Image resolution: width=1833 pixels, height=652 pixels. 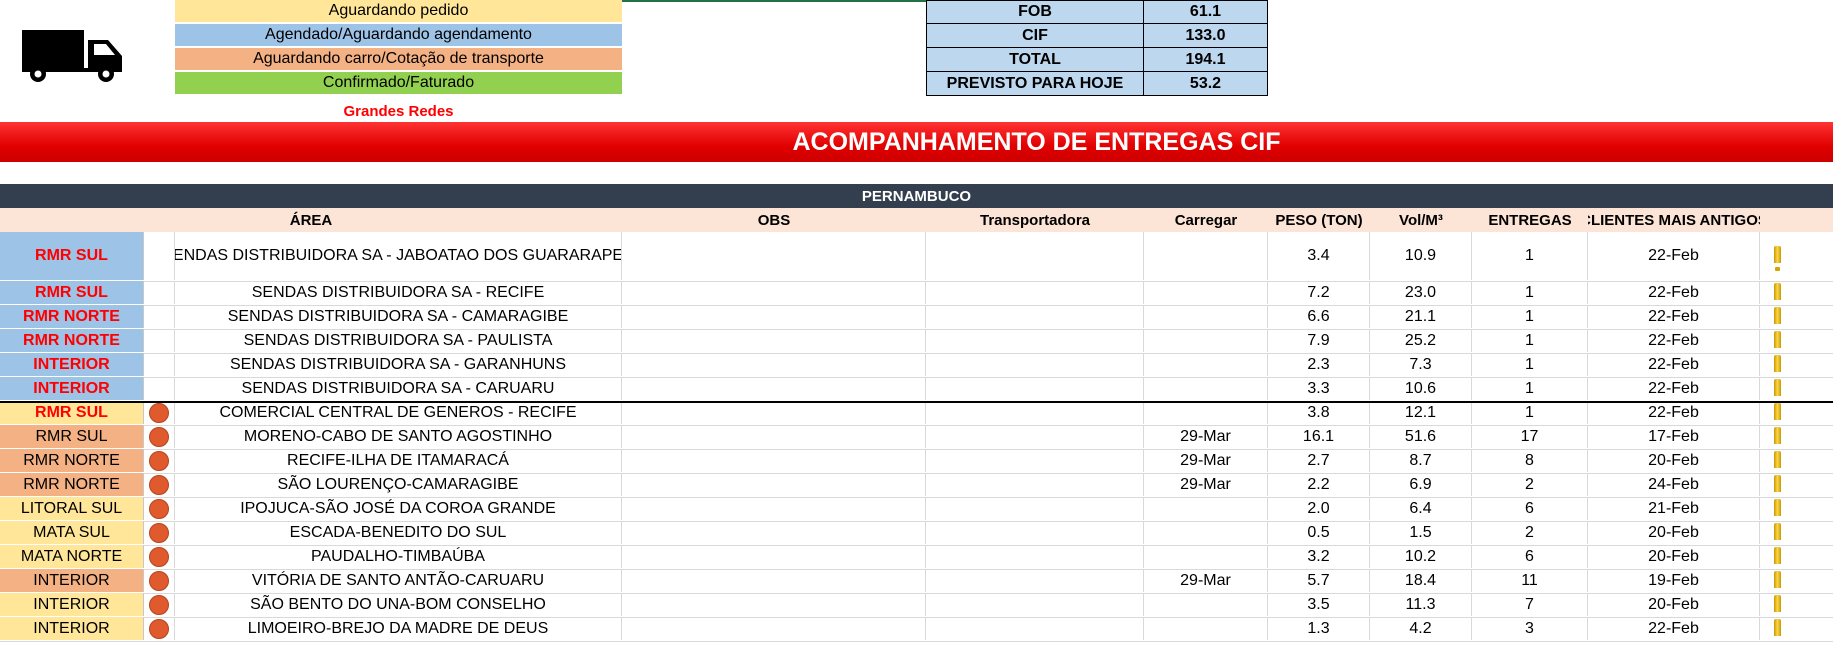 What do you see at coordinates (1530, 220) in the screenshot?
I see `header-entregas: ENTREGAS` at bounding box center [1530, 220].